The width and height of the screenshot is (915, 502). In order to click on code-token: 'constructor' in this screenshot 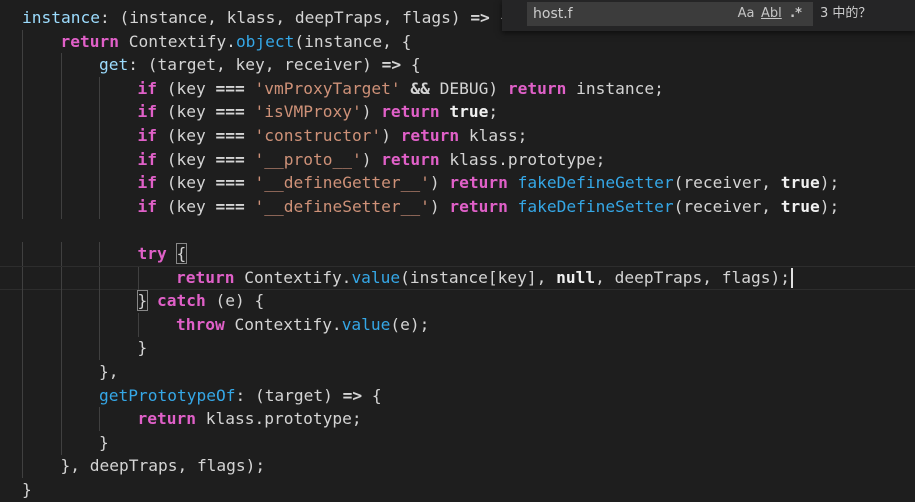, I will do `click(318, 135)`.